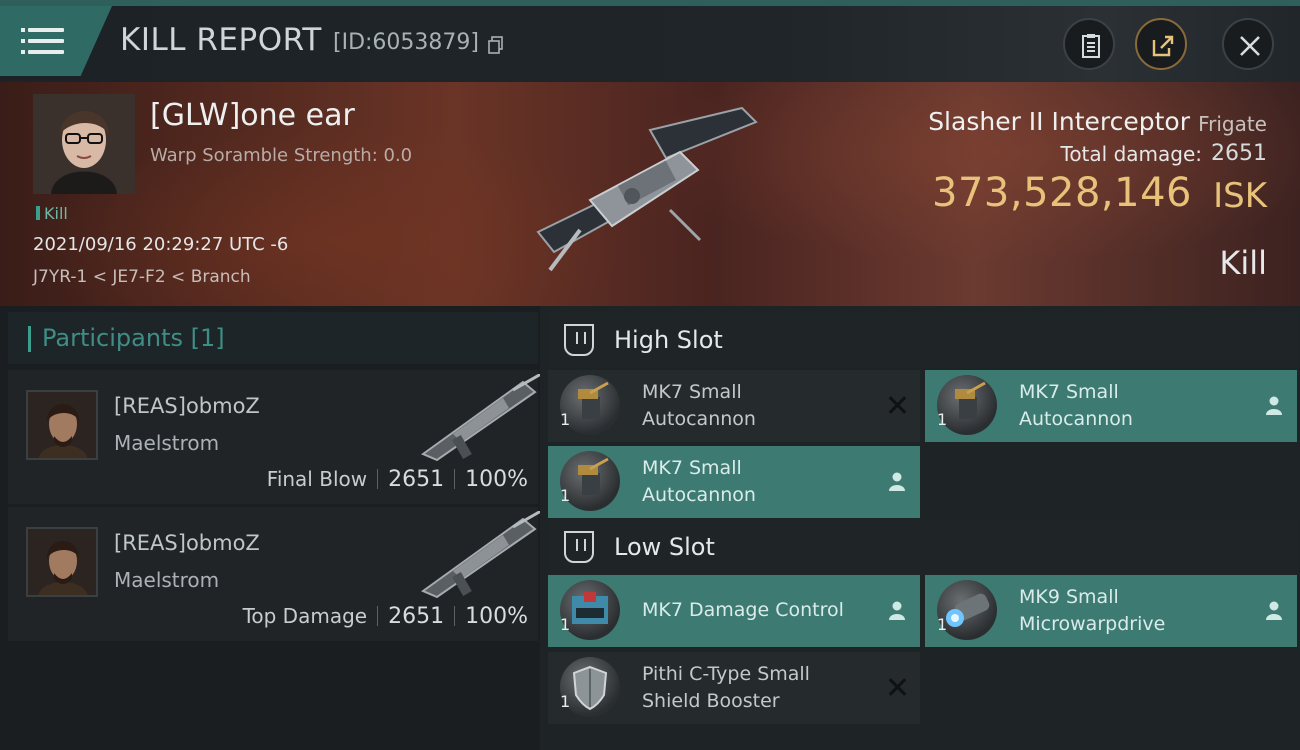 Image resolution: width=1300 pixels, height=750 pixels. I want to click on close-button, so click(1248, 44).